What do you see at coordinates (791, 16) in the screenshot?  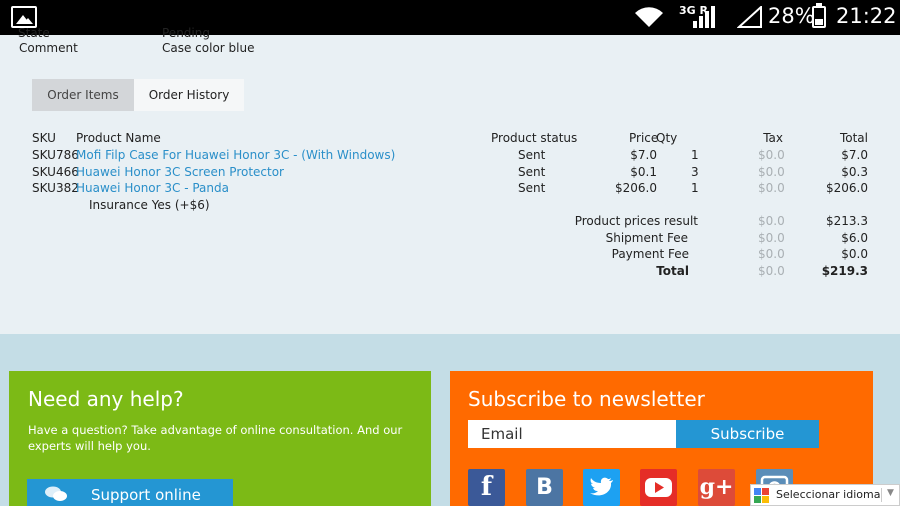 I see `battery-percent: 28%` at bounding box center [791, 16].